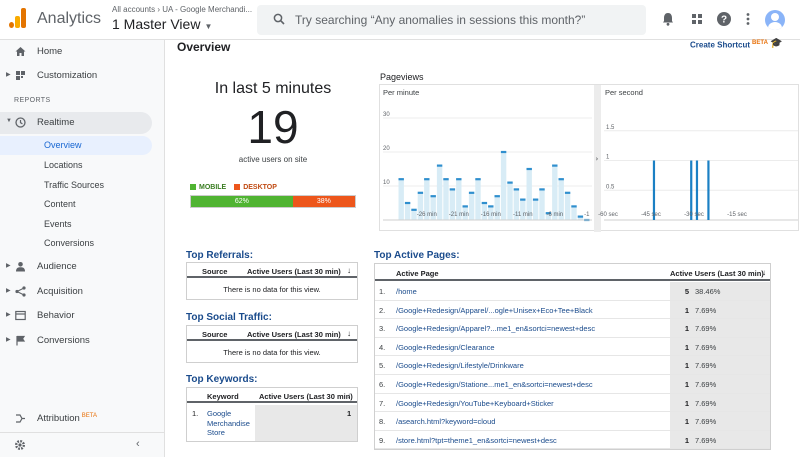 The image size is (800, 457). Describe the element at coordinates (386, 115) in the screenshot. I see `y-tick-label: 30` at that location.